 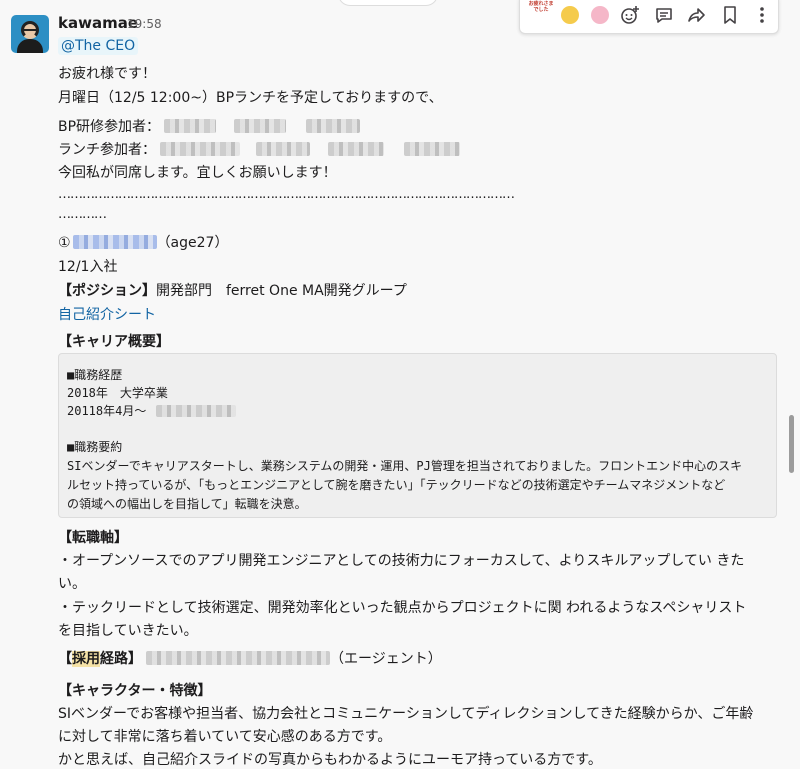 I want to click on emoji-face, so click(x=570, y=15).